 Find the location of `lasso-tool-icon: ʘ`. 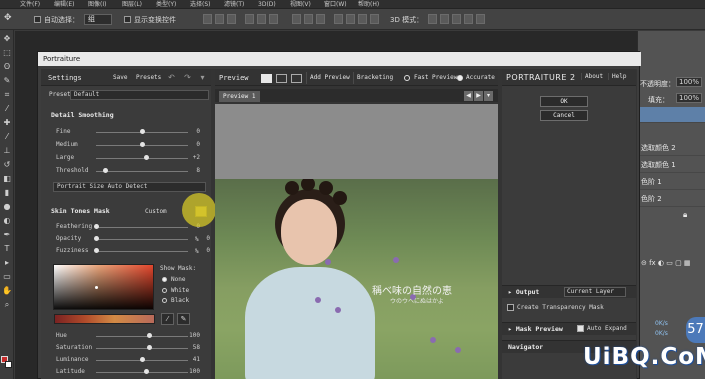

lasso-tool-icon: ʘ is located at coordinates (7, 67).